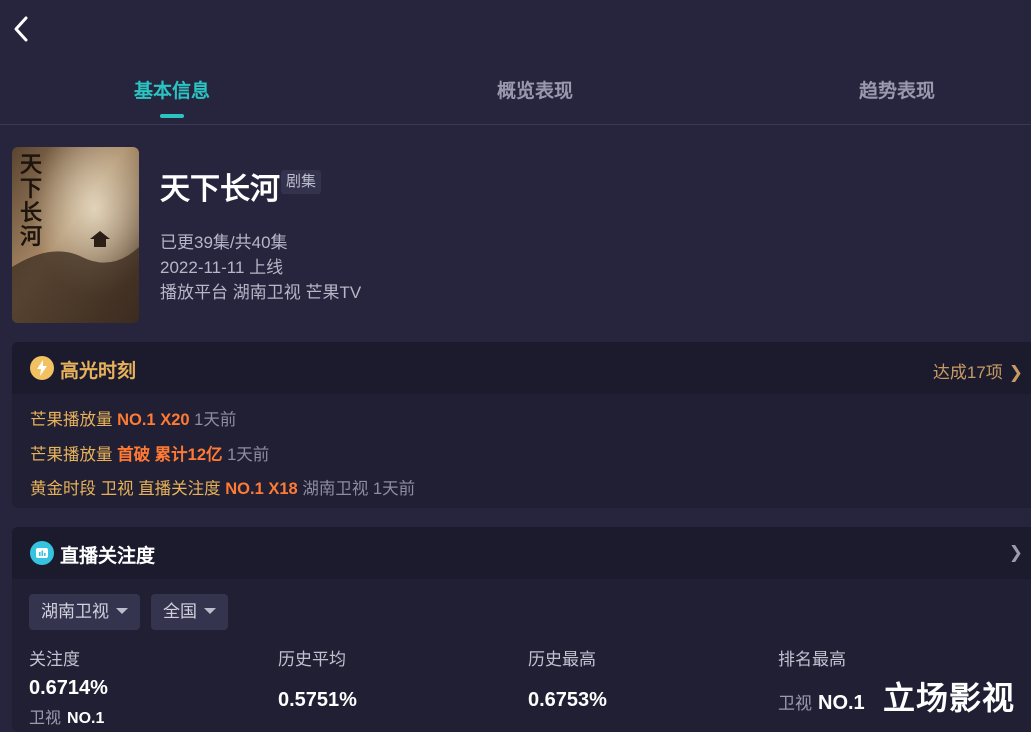 This screenshot has width=1031, height=732. I want to click on highlights-more-link: 达成17项 ❯, so click(978, 370).